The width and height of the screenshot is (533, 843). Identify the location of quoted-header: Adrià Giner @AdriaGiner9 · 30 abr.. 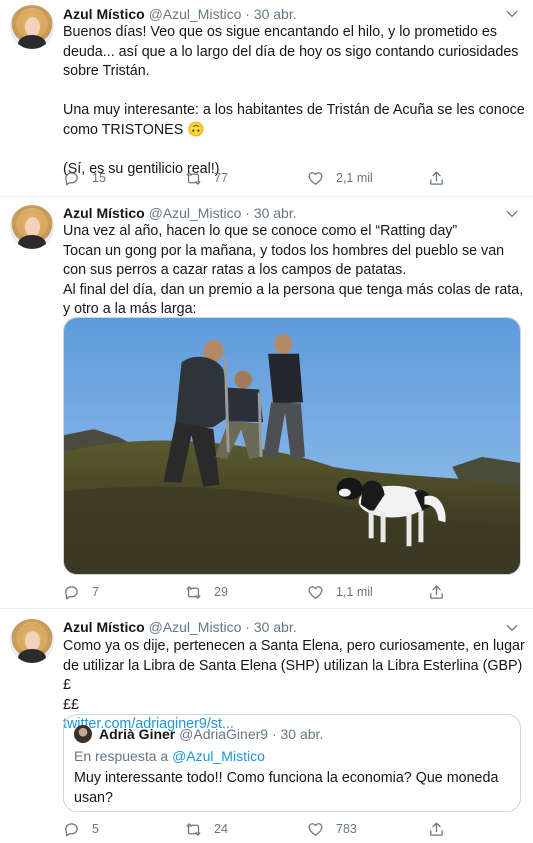
(211, 734).